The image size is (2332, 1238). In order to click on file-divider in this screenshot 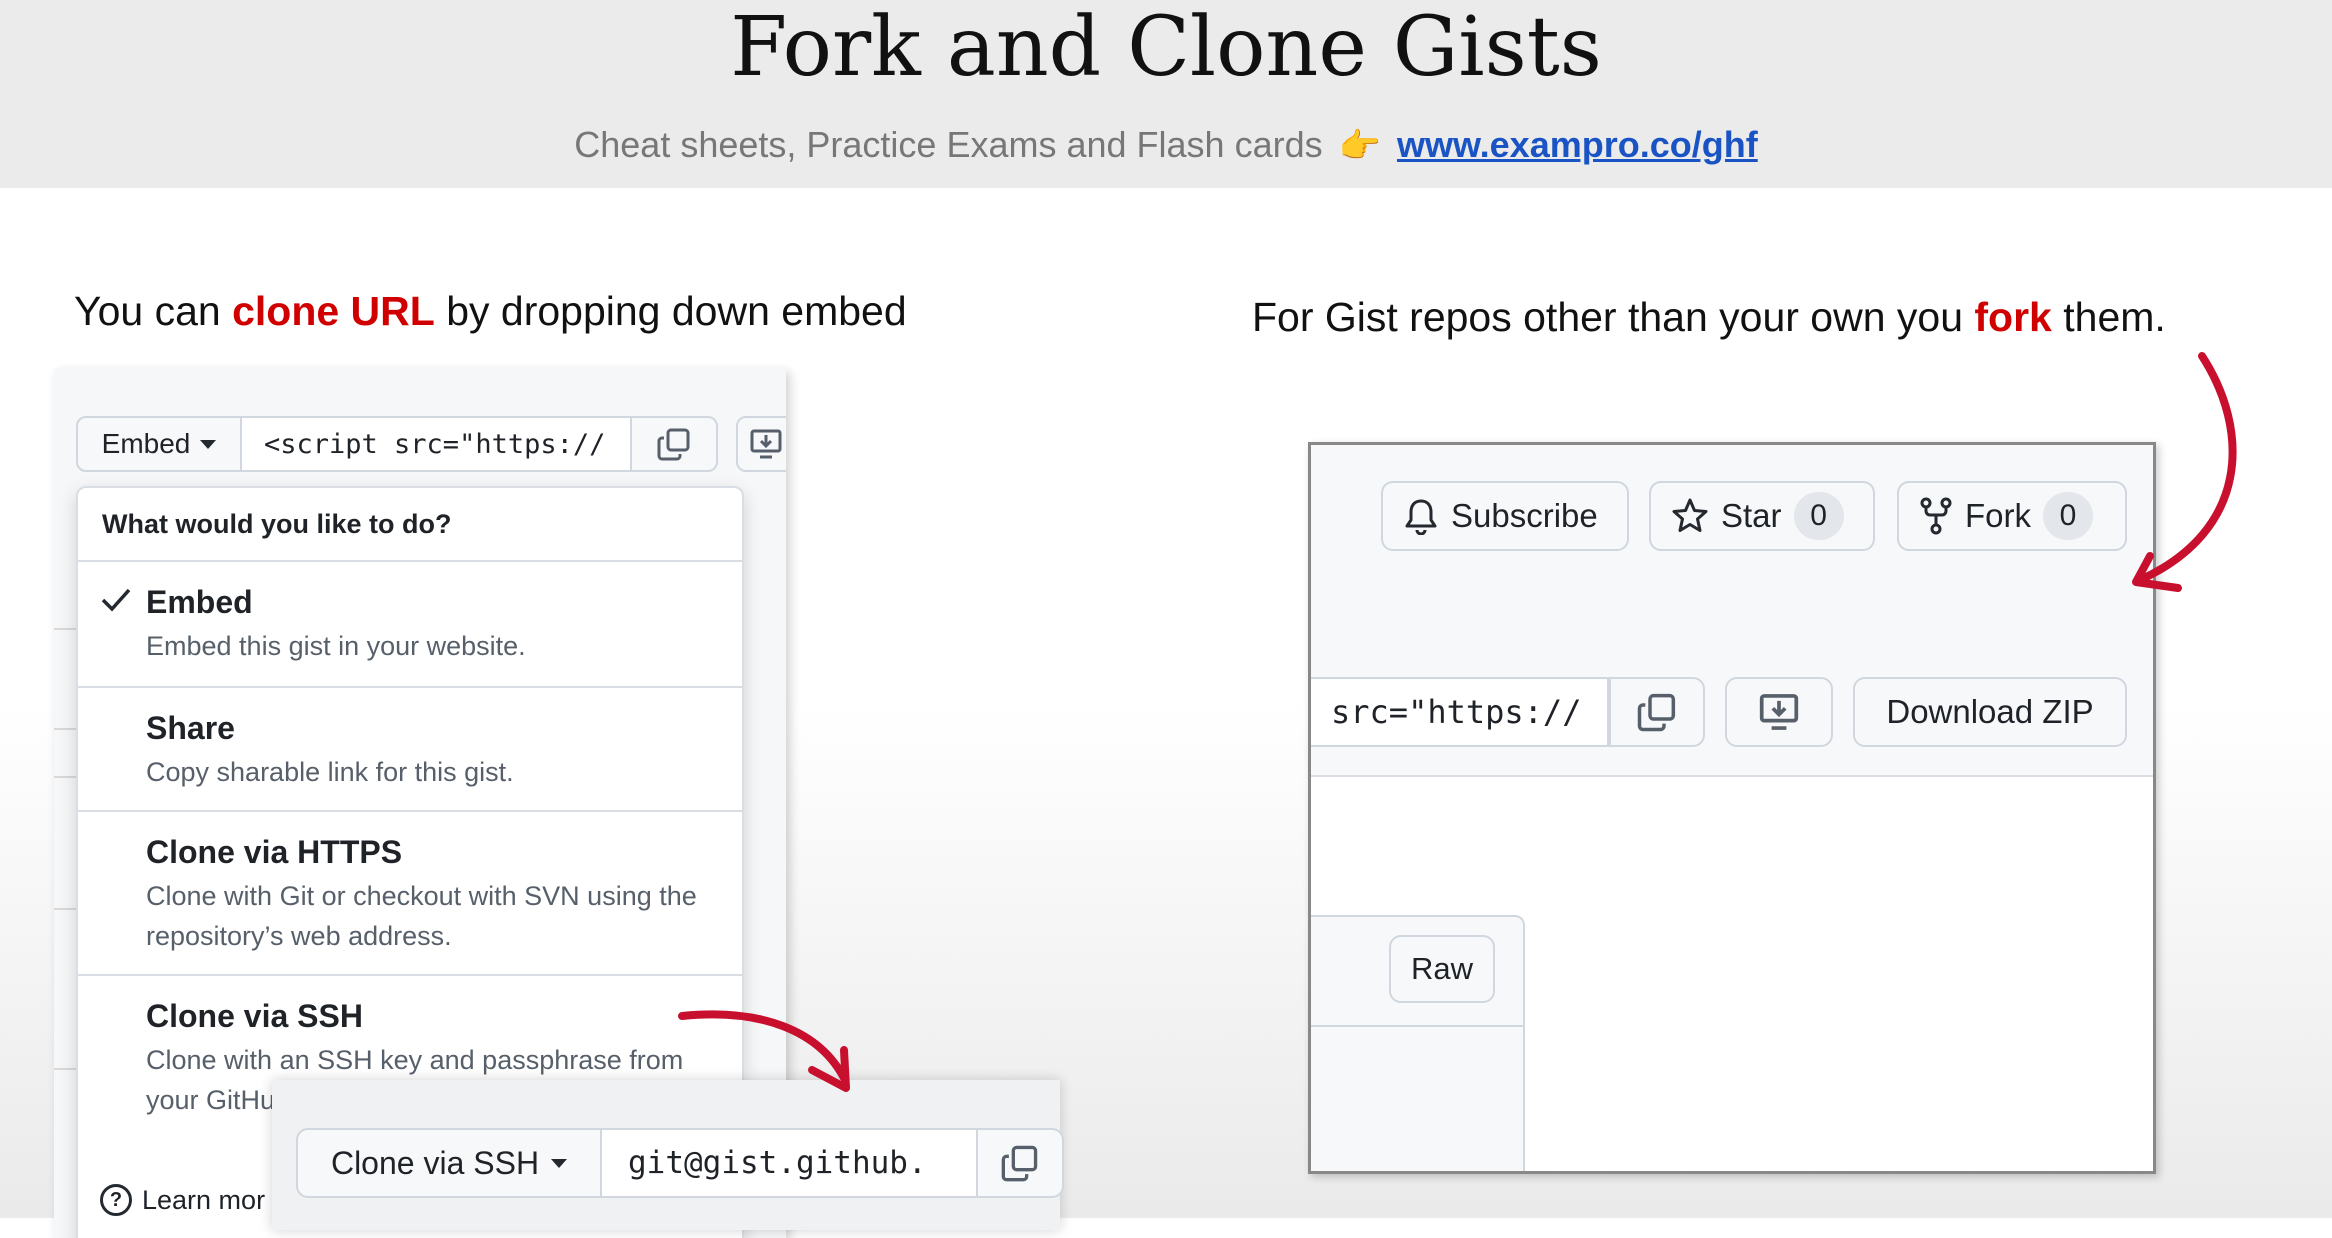, I will do `click(1417, 1026)`.